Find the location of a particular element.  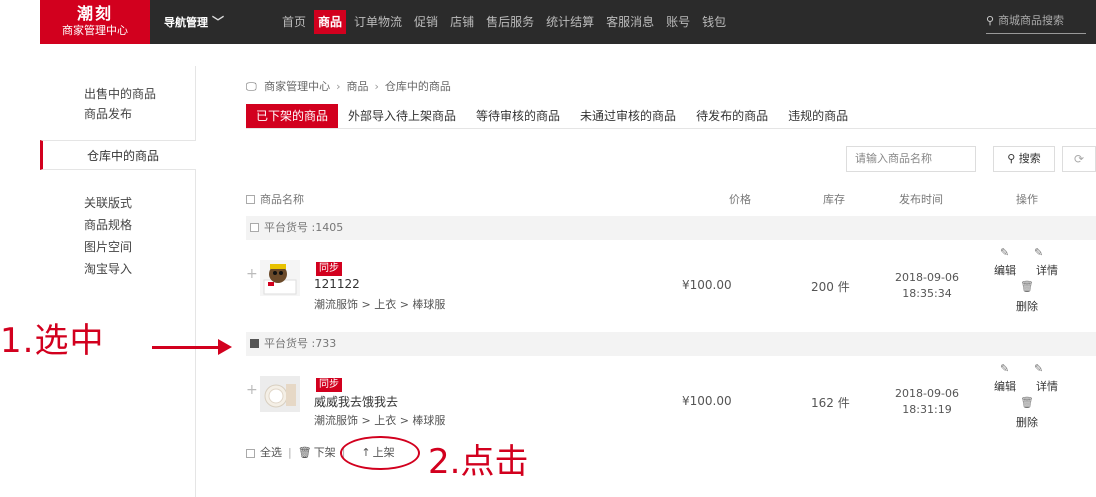

menu-item-account: 账号 is located at coordinates (678, 22).